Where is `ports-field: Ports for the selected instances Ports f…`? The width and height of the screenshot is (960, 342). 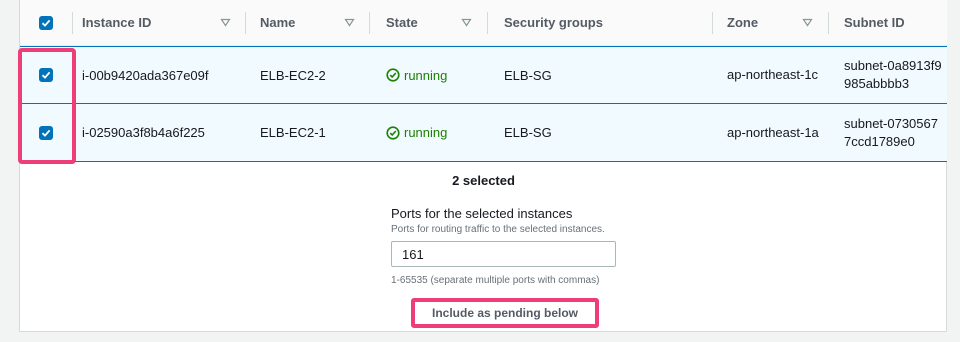
ports-field: Ports for the selected instances Ports f… is located at coordinates (521, 246).